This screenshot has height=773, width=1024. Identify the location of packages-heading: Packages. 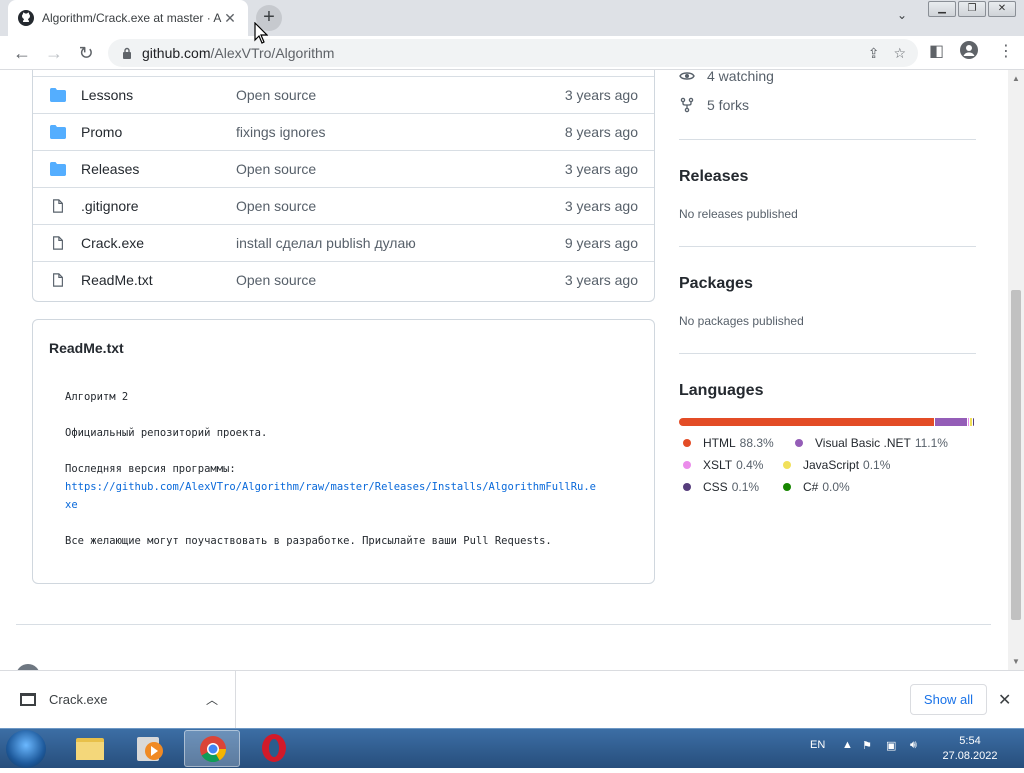
(716, 284).